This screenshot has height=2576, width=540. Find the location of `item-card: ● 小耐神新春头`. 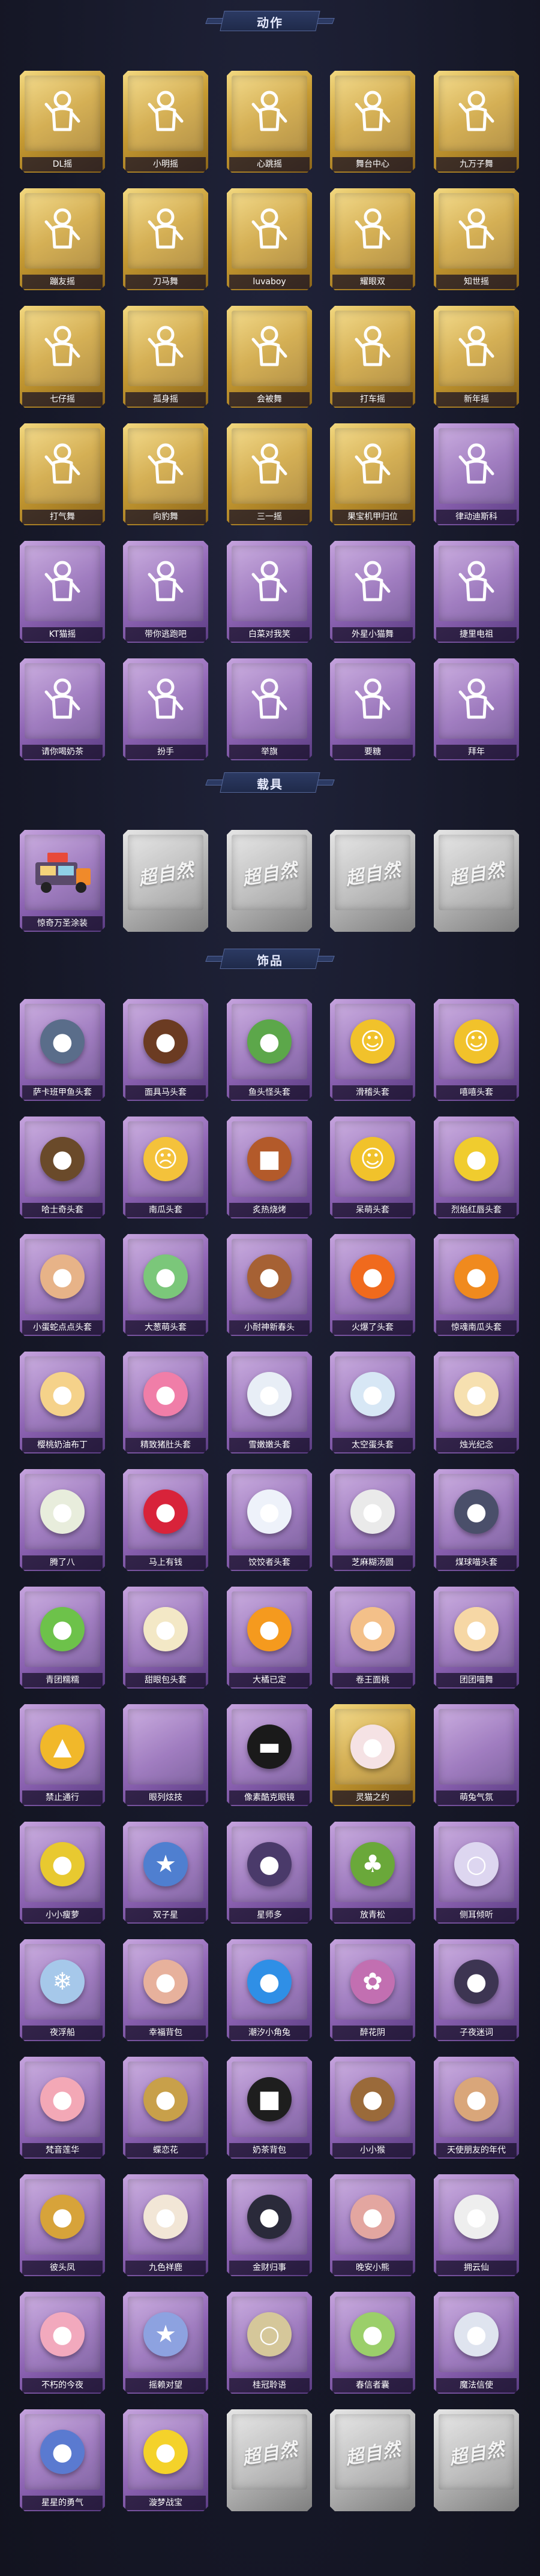

item-card: ● 小耐神新春头 is located at coordinates (269, 1287).